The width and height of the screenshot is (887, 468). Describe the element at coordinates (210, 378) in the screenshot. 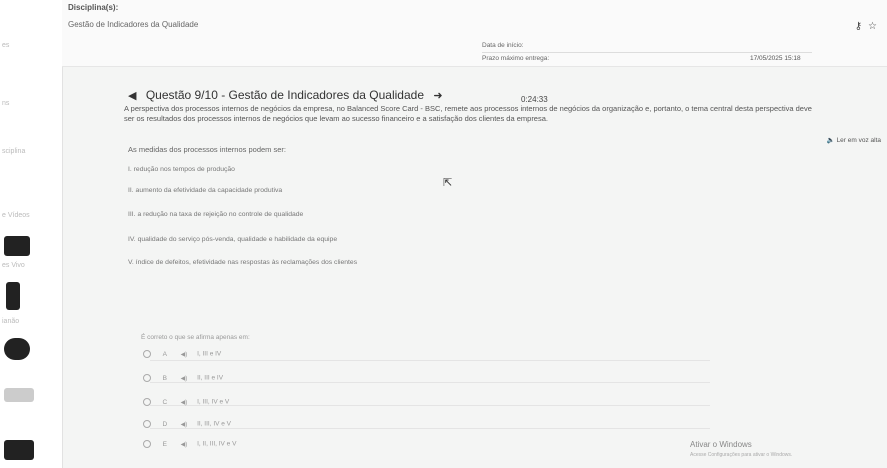

I see `option-text: II, III e IV` at that location.